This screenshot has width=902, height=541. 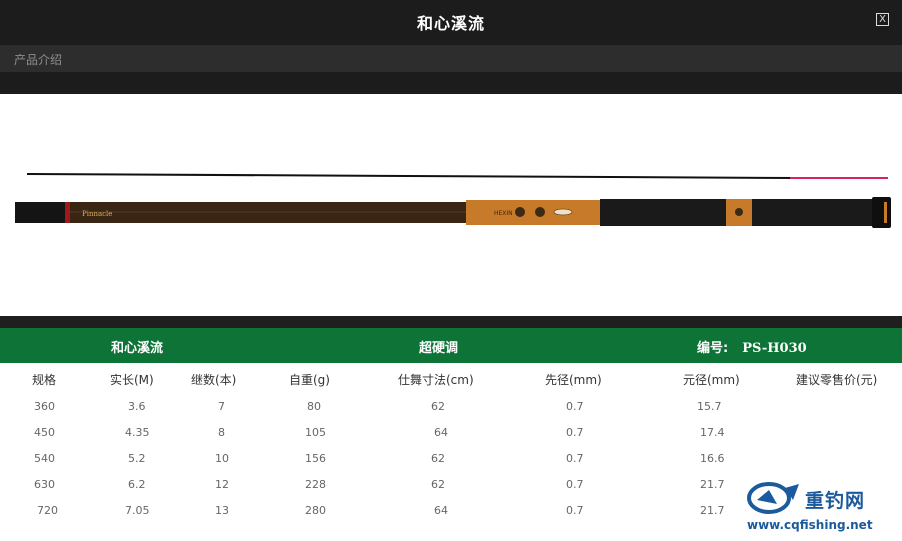 I want to click on grip-label: HEXIN, so click(x=503, y=213).